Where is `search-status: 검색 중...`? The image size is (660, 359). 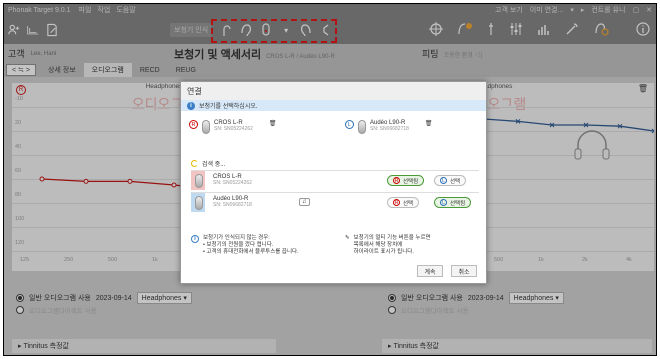 search-status: 검색 중... is located at coordinates (208, 163).